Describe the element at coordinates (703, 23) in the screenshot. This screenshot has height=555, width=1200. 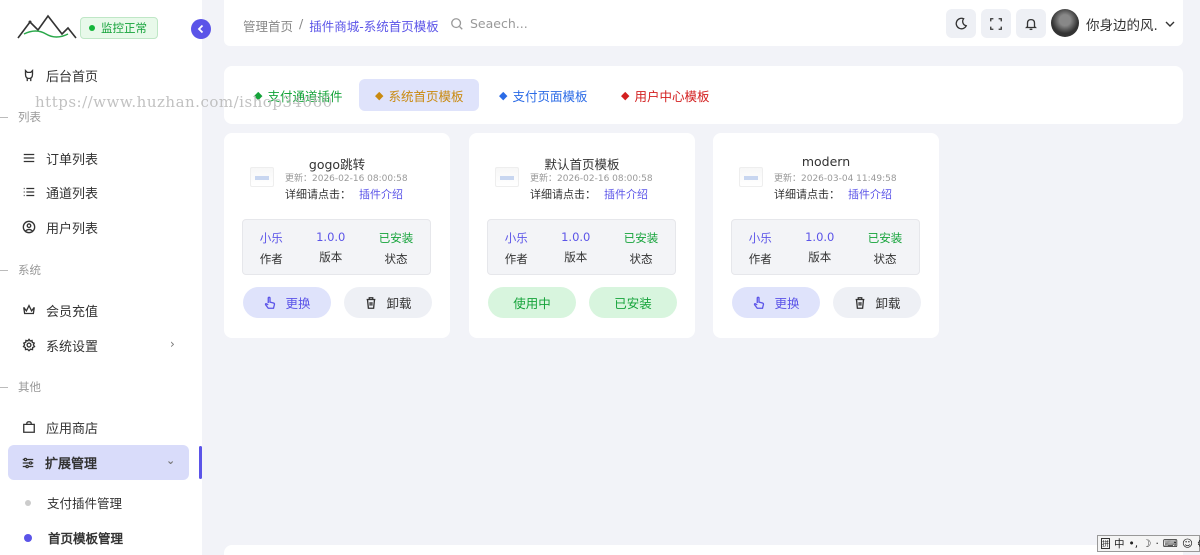
I see `top-header: 管理首页 / 插件商城-系统首页模板 Seaech... 你身边的风.` at that location.